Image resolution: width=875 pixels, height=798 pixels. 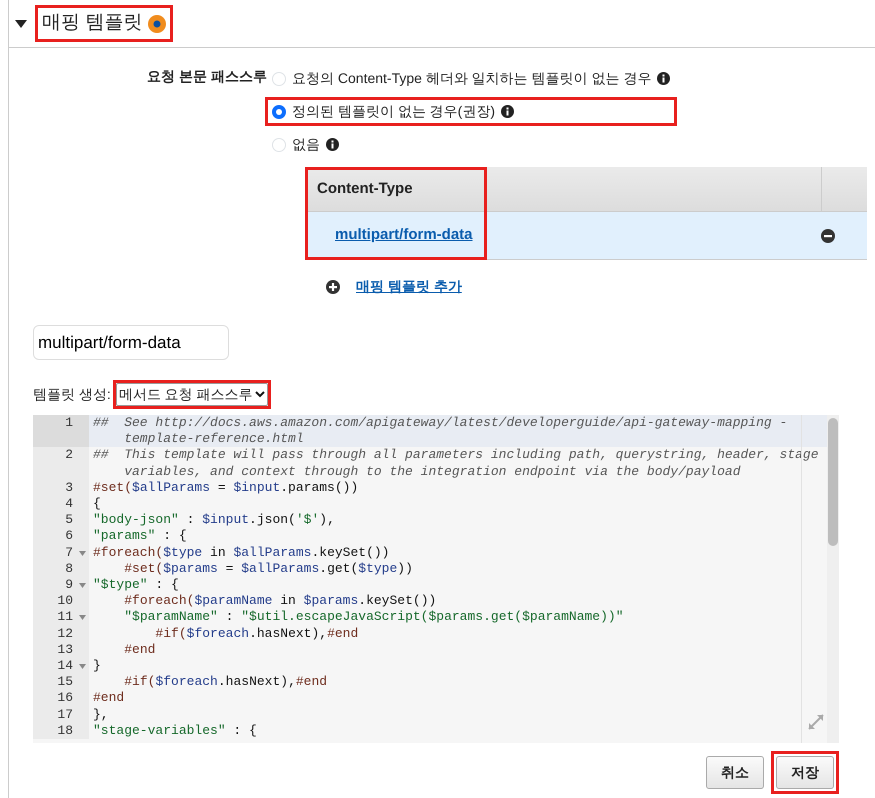 What do you see at coordinates (69, 552) in the screenshot?
I see `line-number: 7` at bounding box center [69, 552].